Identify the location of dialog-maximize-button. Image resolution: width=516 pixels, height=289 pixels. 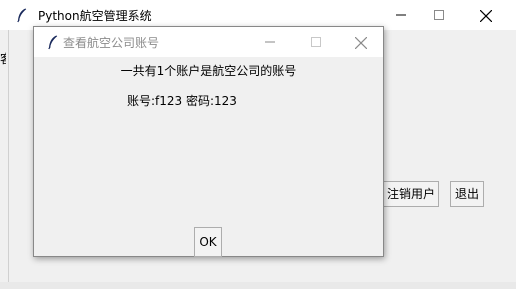
(316, 42).